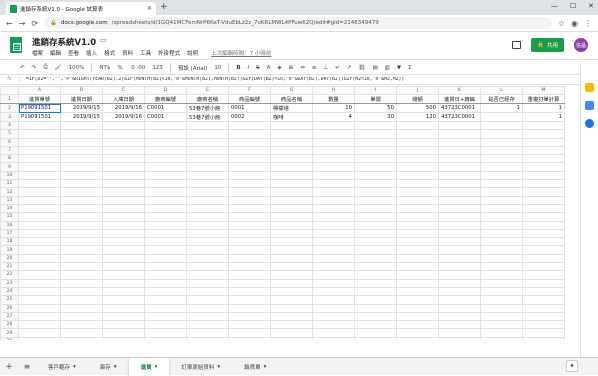  What do you see at coordinates (9, 117) in the screenshot?
I see `row-header: 3` at bounding box center [9, 117].